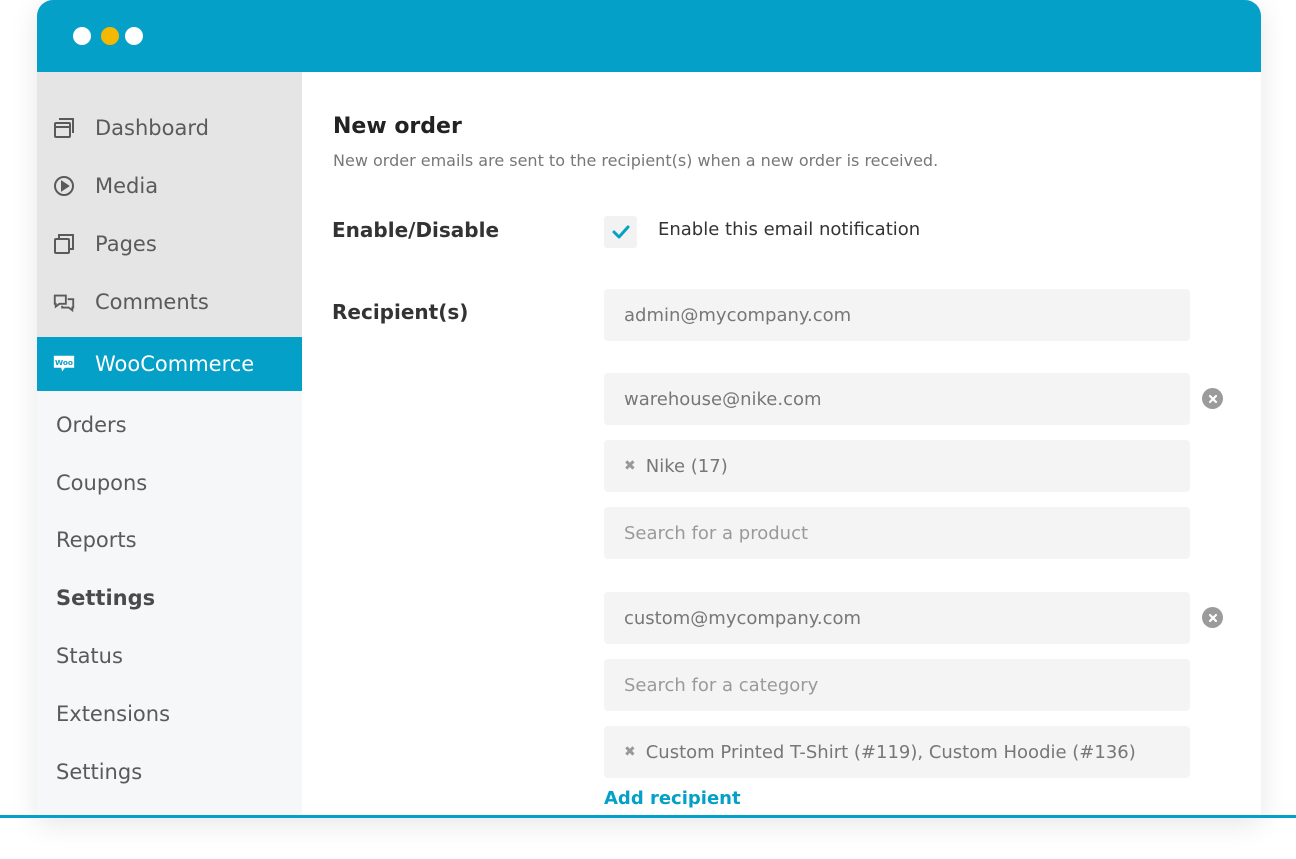 Image resolution: width=1296 pixels, height=859 pixels. What do you see at coordinates (789, 229) in the screenshot?
I see `enable-notification-label: Enable this email notification` at bounding box center [789, 229].